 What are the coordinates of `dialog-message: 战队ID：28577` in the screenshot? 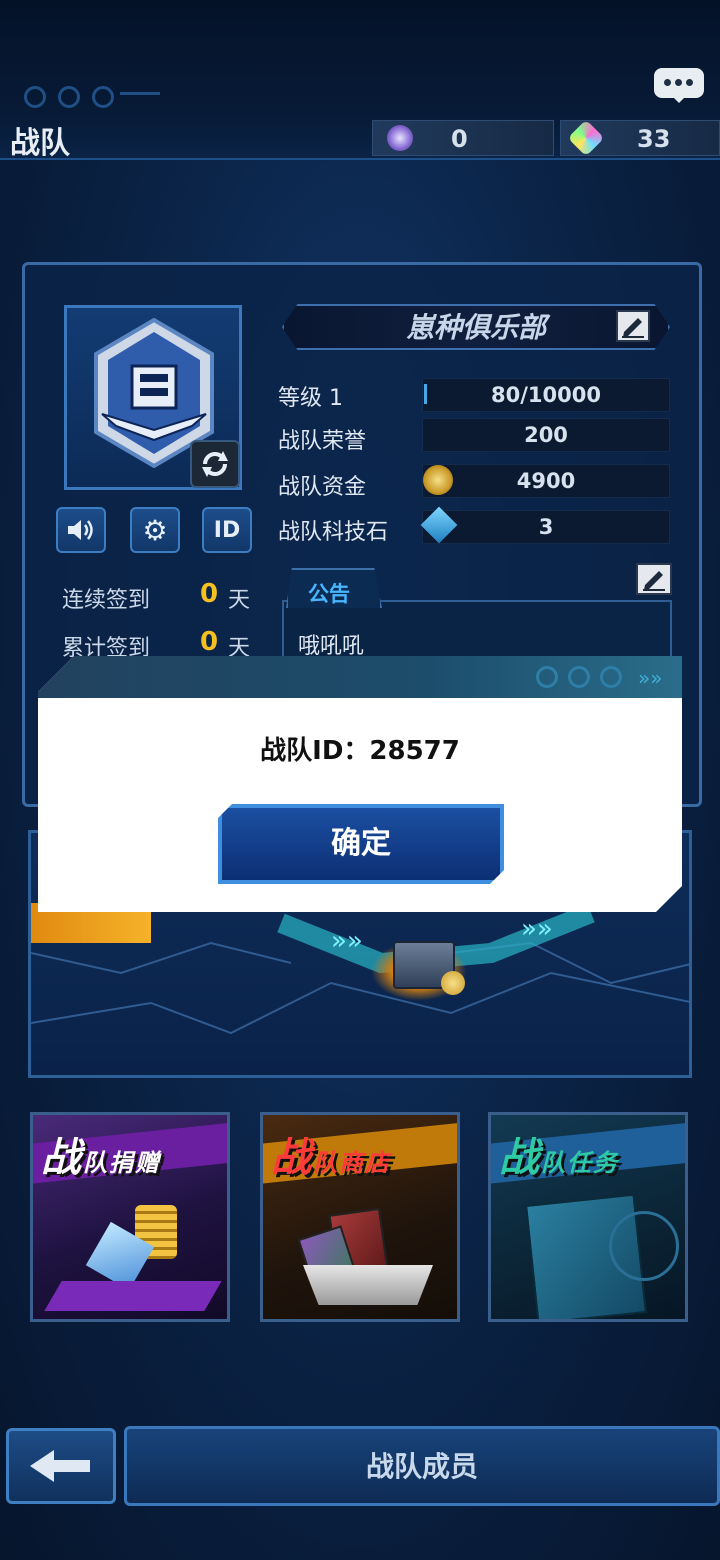 It's located at (360, 751).